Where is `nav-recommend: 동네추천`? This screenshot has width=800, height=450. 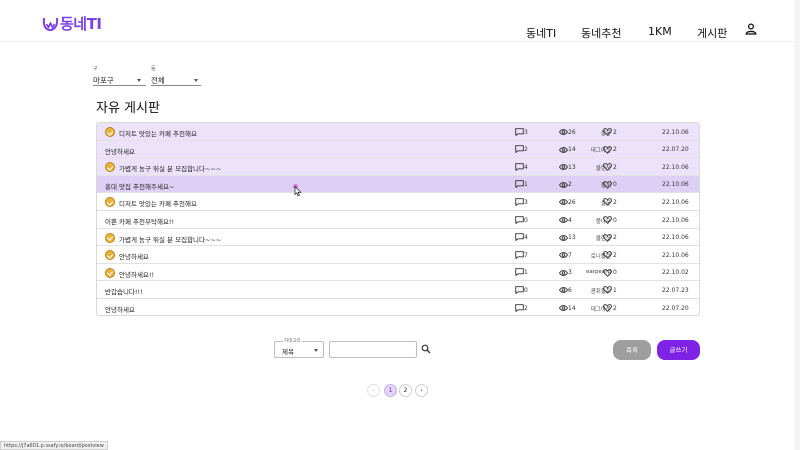
nav-recommend: 동네추천 is located at coordinates (601, 33).